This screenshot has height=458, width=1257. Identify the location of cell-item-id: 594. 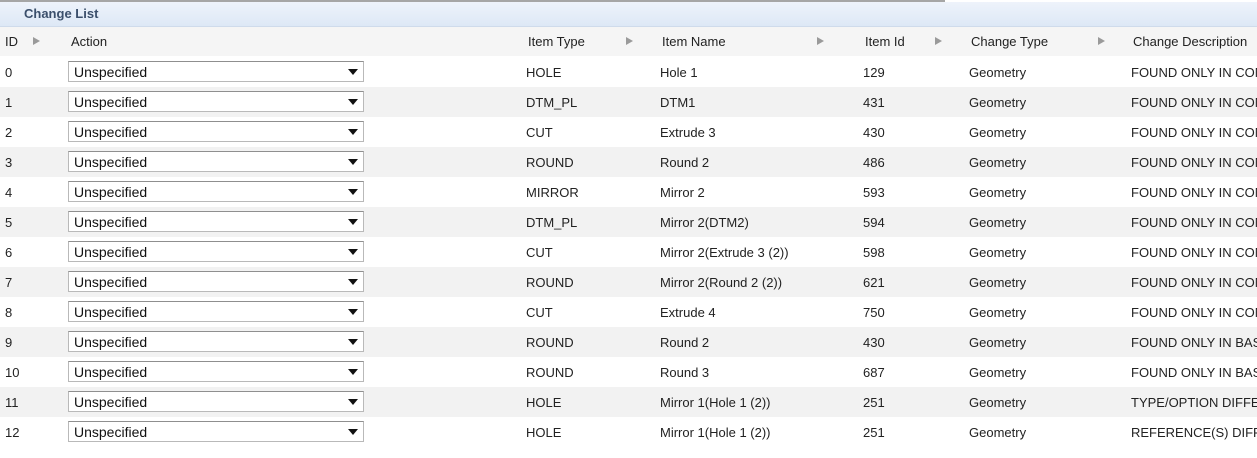
(874, 222).